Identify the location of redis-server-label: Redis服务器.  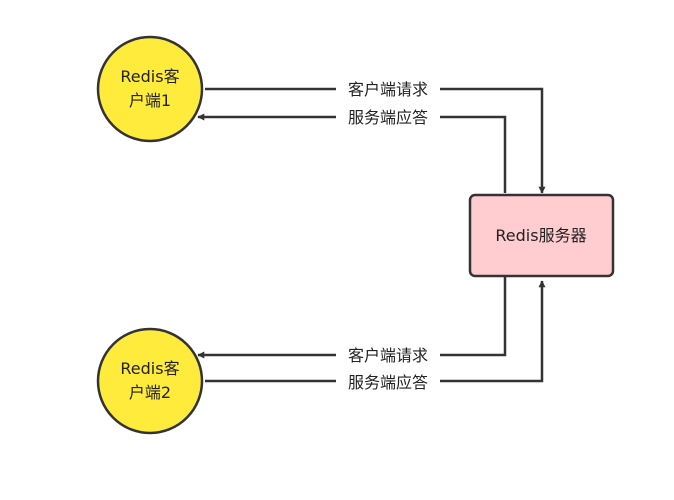
(540, 235).